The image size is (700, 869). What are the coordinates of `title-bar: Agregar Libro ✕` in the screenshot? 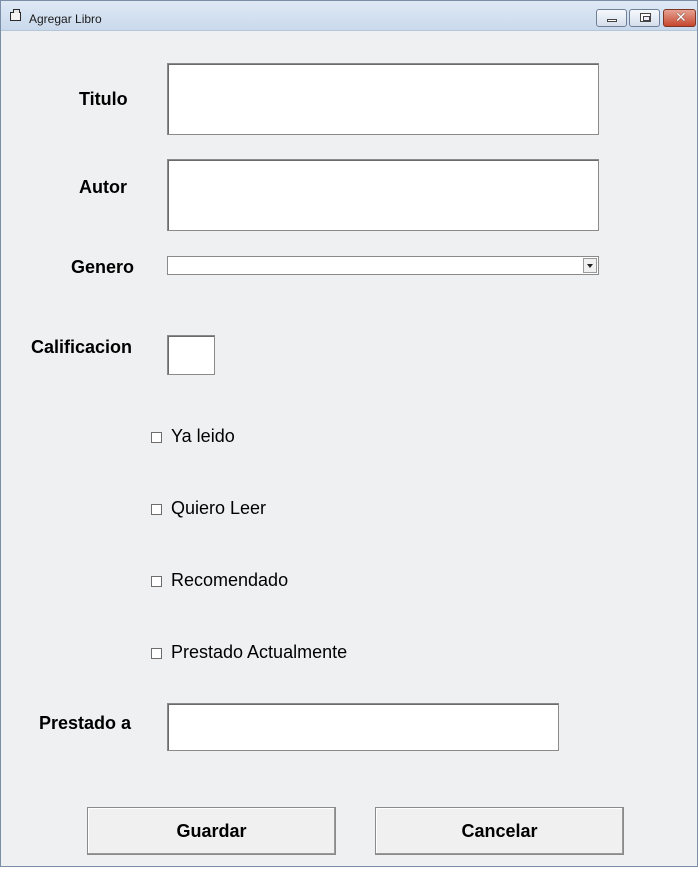 It's located at (349, 16).